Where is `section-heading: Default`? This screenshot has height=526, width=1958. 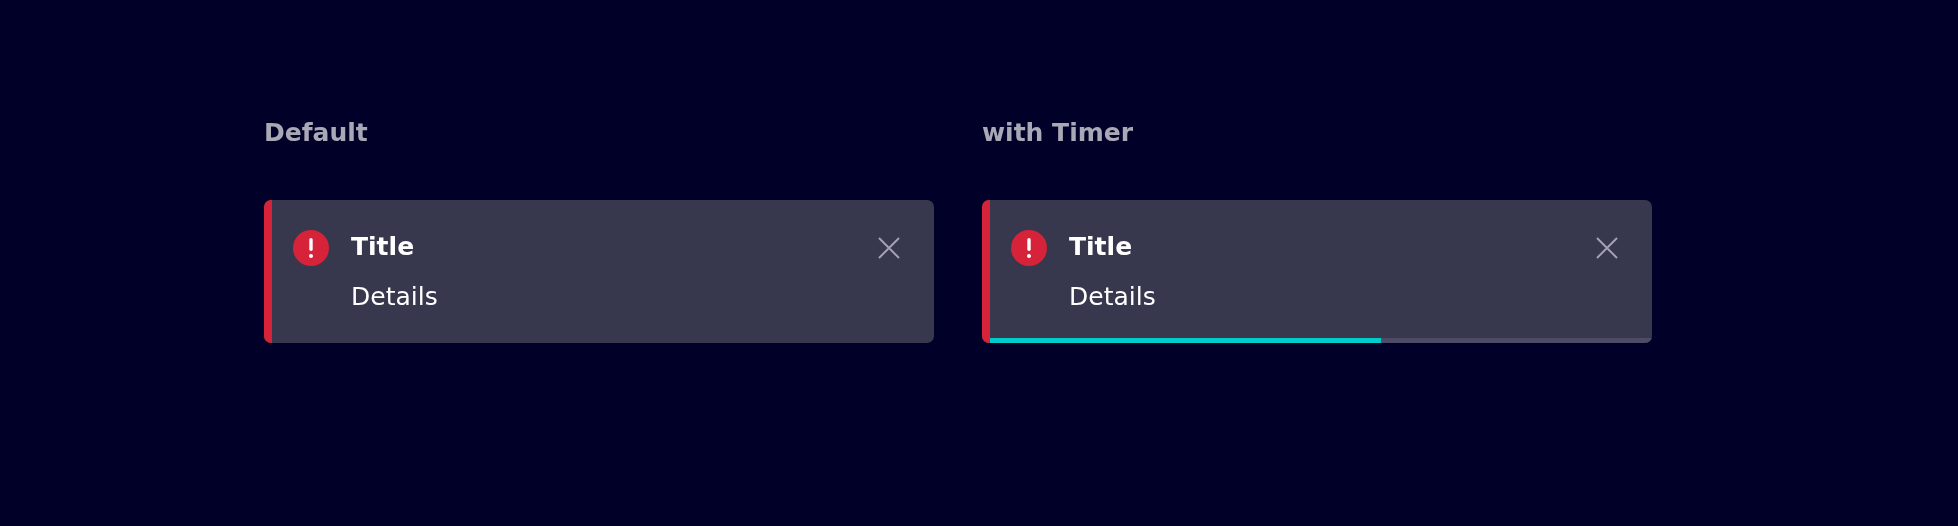
section-heading: Default is located at coordinates (316, 133).